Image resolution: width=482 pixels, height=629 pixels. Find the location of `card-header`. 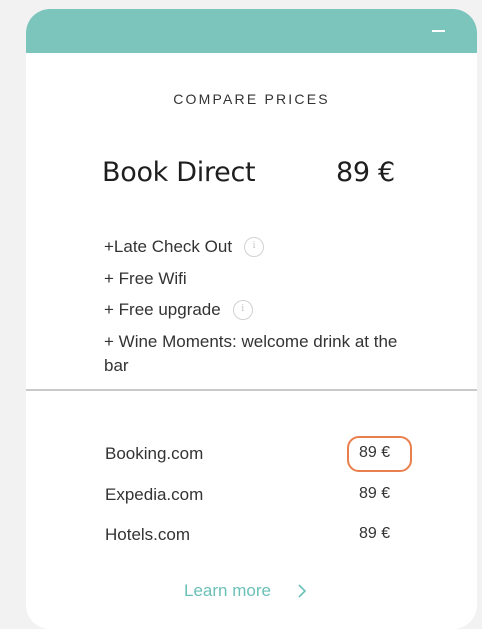

card-header is located at coordinates (251, 31).